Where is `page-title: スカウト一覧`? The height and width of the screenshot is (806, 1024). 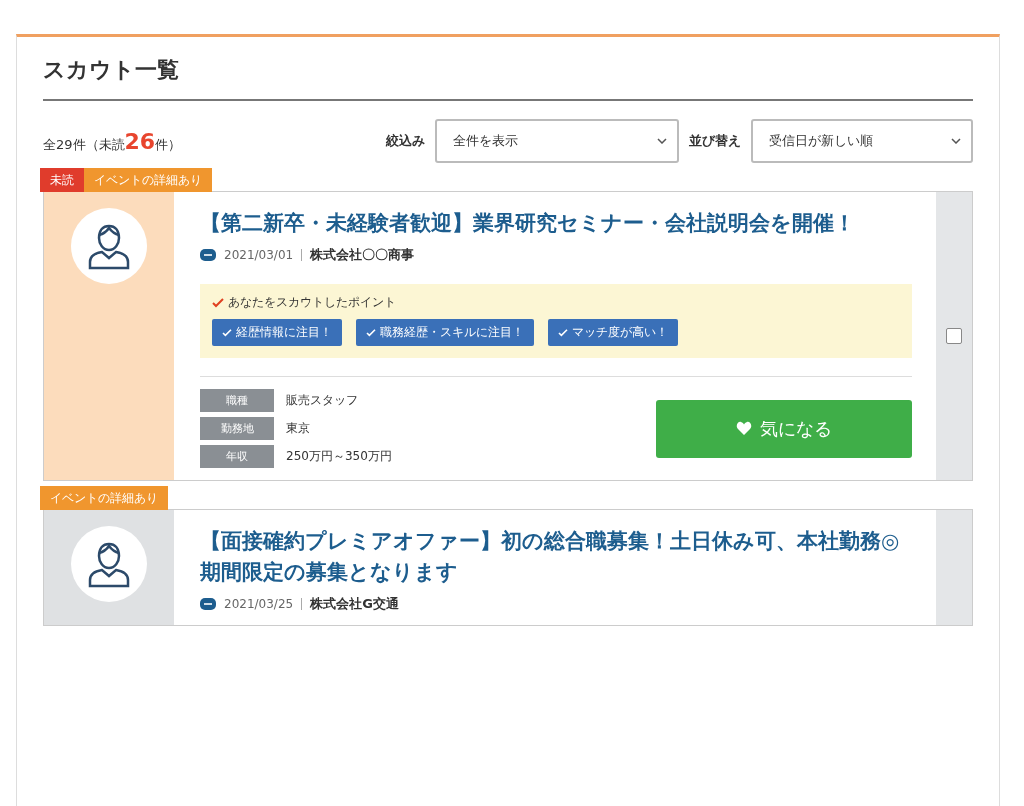 page-title: スカウト一覧 is located at coordinates (508, 78).